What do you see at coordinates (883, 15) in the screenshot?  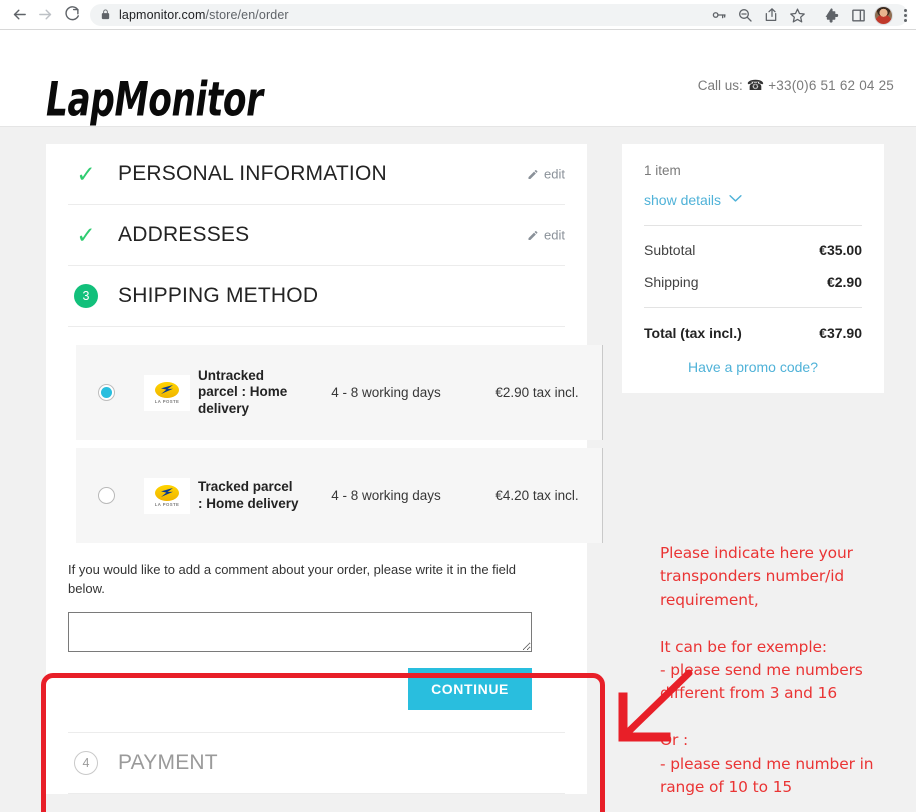 I see `profile-avatar` at bounding box center [883, 15].